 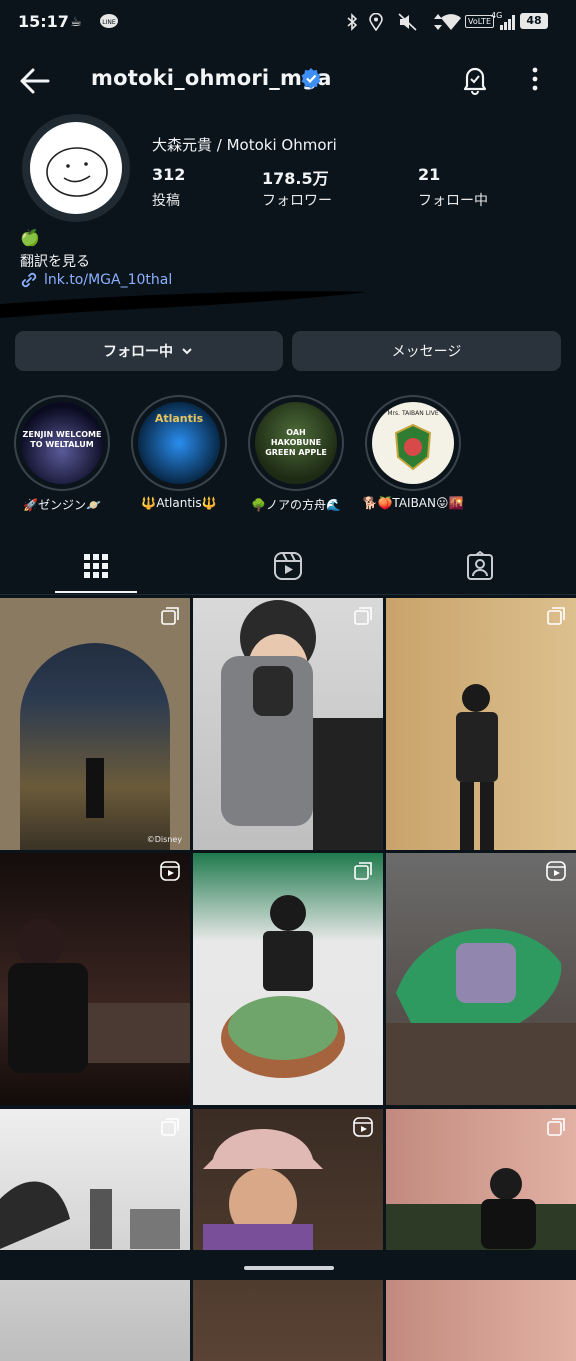 What do you see at coordinates (288, 594) in the screenshot?
I see `tab-divider` at bounding box center [288, 594].